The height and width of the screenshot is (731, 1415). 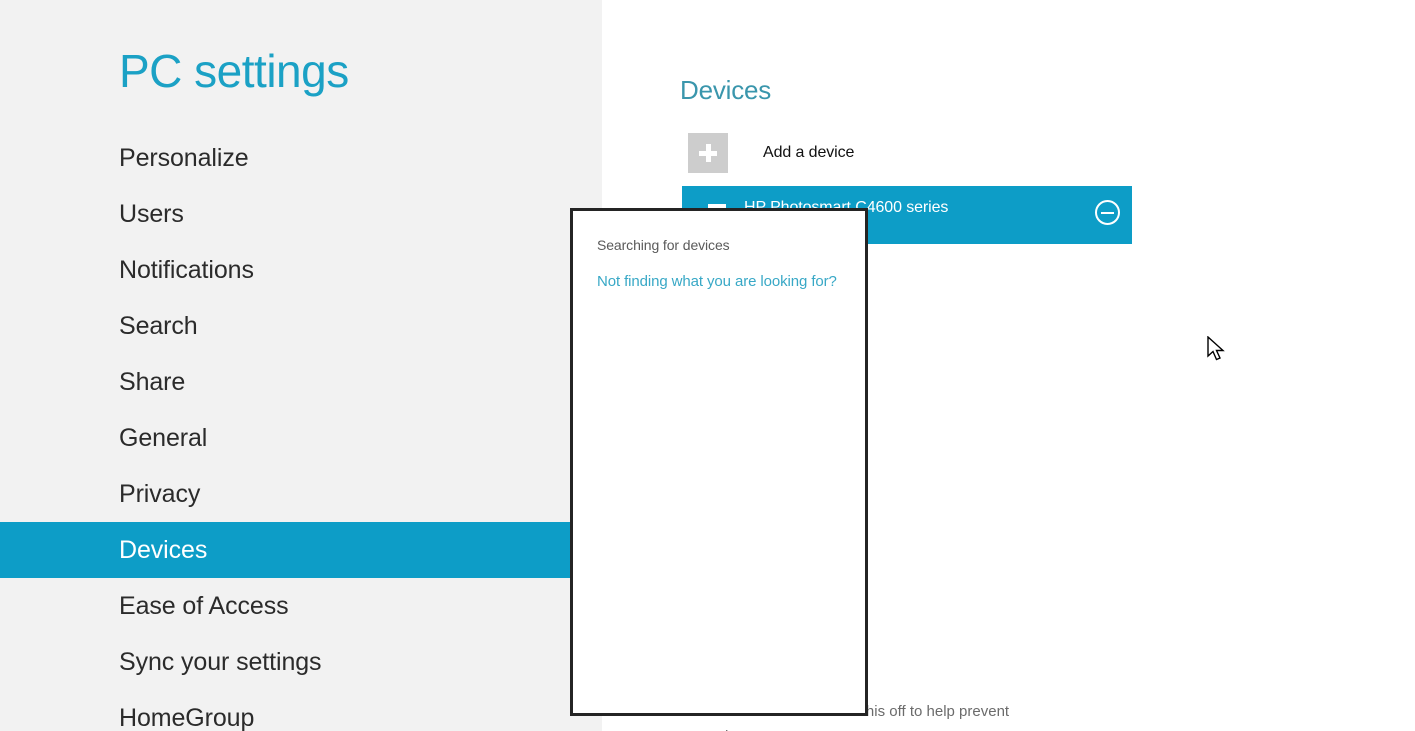 I want to click on sidebar-item-label: Share, so click(x=152, y=381).